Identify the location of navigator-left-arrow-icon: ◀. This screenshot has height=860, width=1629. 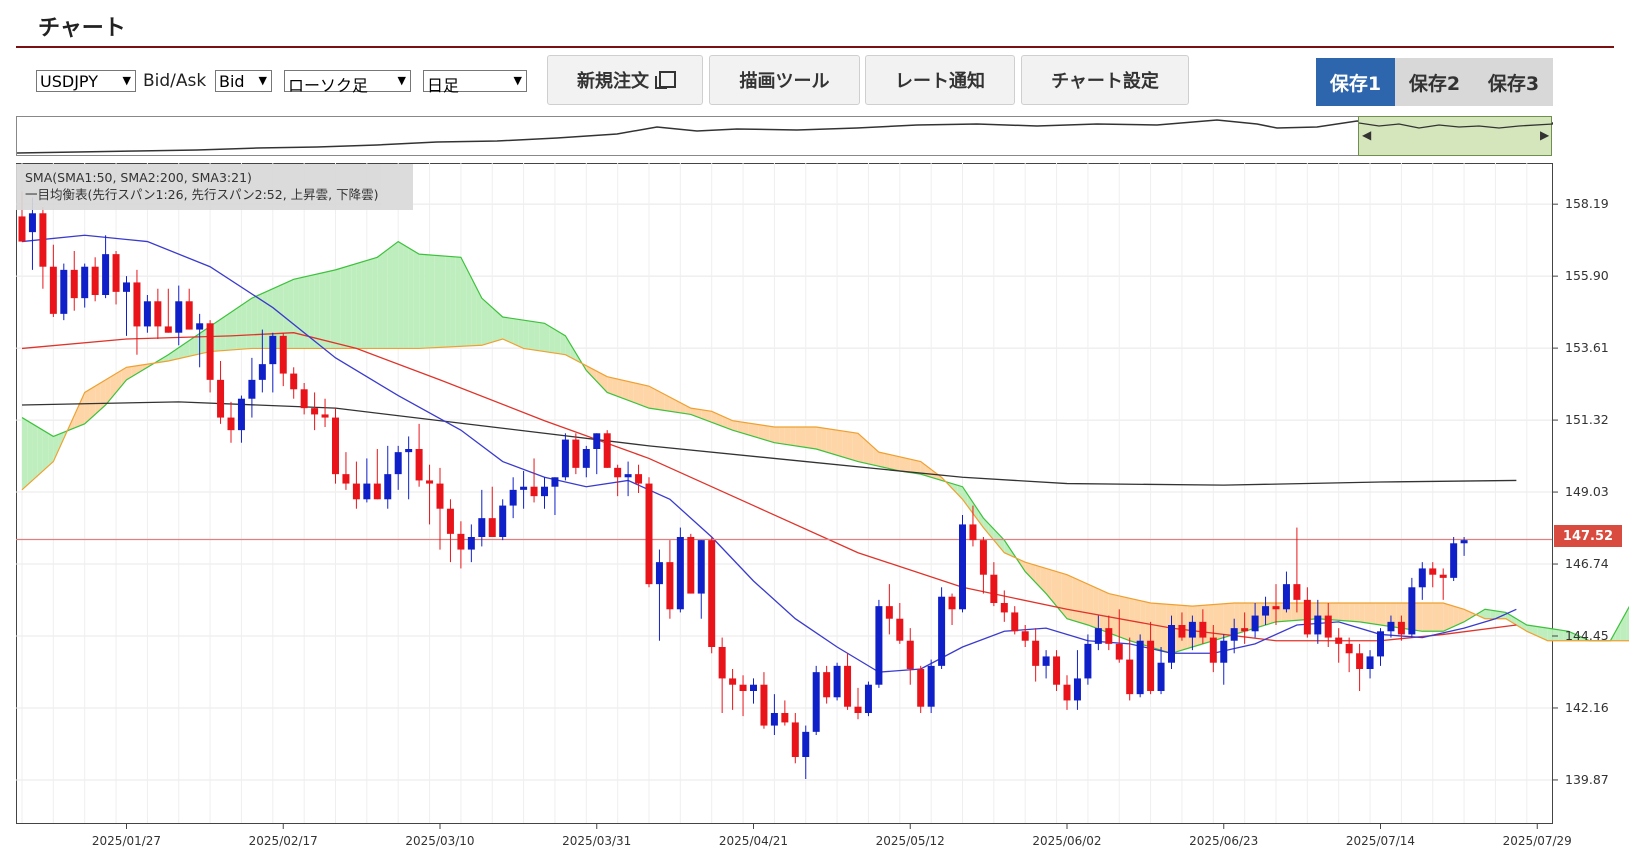
(1366, 135).